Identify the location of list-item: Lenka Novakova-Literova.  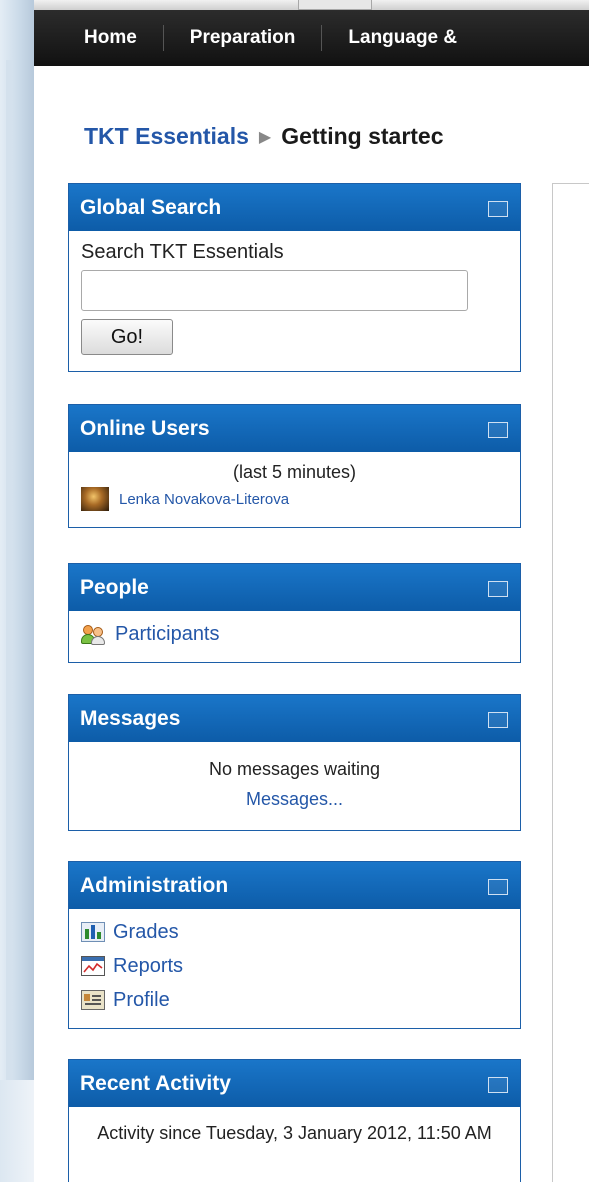
(294, 499).